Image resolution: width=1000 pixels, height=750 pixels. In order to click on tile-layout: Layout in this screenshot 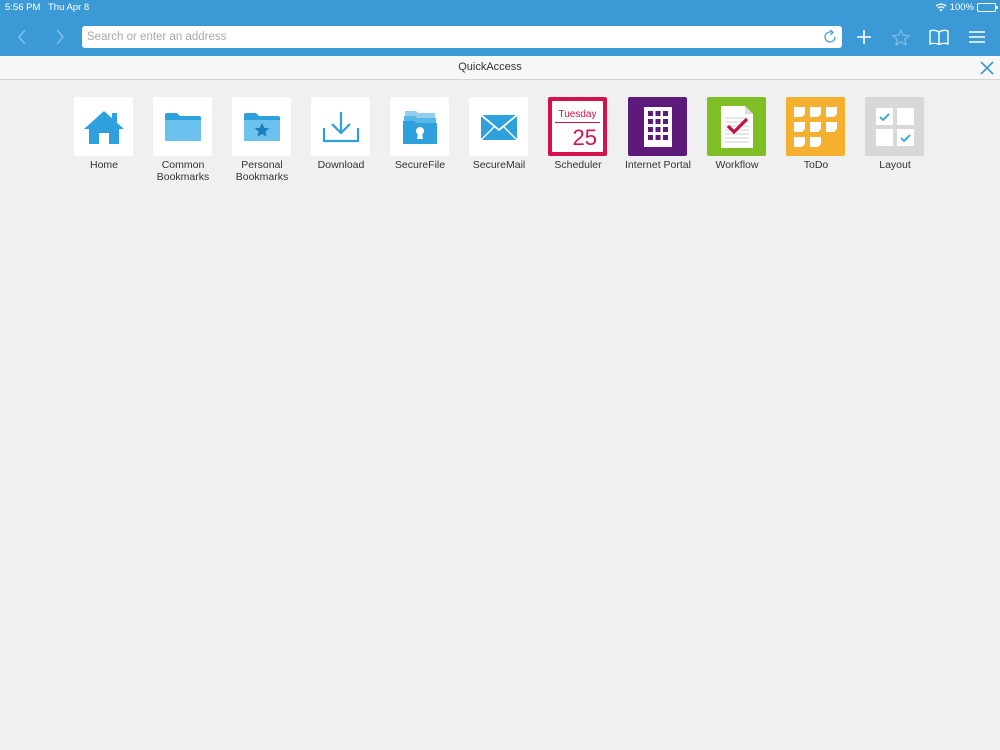, I will do `click(895, 142)`.